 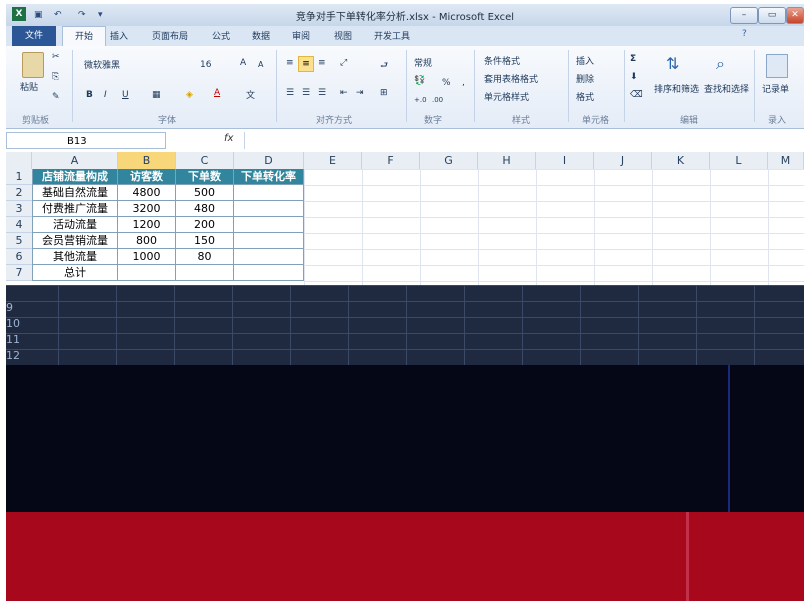 I want to click on font-name-select: 微软雅黑, so click(x=102, y=64).